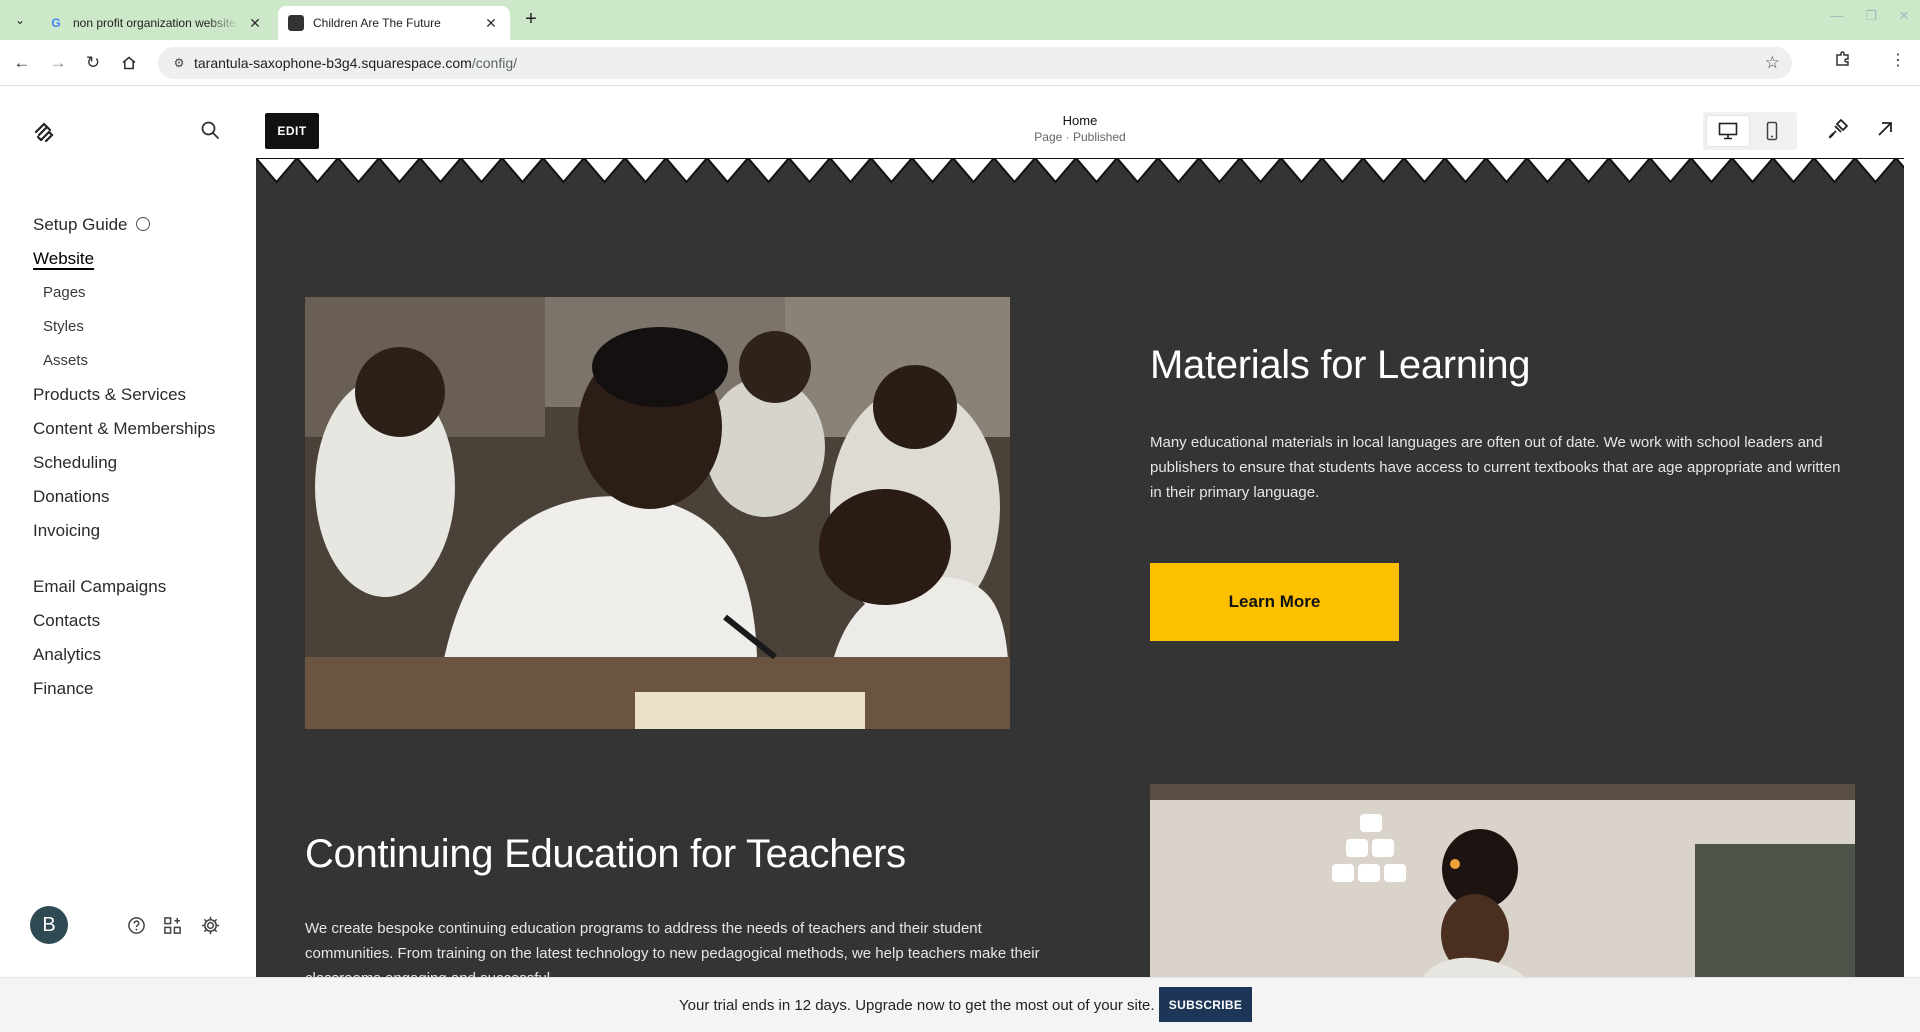 The height and width of the screenshot is (1032, 1920). I want to click on sidebar-item-assets: Assets, so click(124, 361).